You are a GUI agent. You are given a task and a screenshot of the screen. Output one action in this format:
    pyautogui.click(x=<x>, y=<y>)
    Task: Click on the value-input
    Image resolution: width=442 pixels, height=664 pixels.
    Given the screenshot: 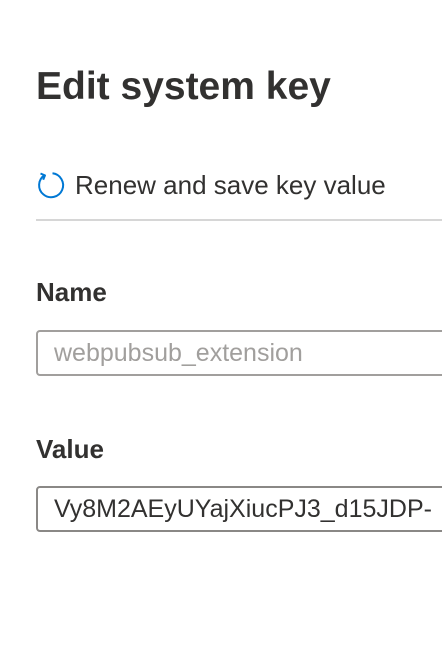 What is the action you would take?
    pyautogui.click(x=240, y=509)
    